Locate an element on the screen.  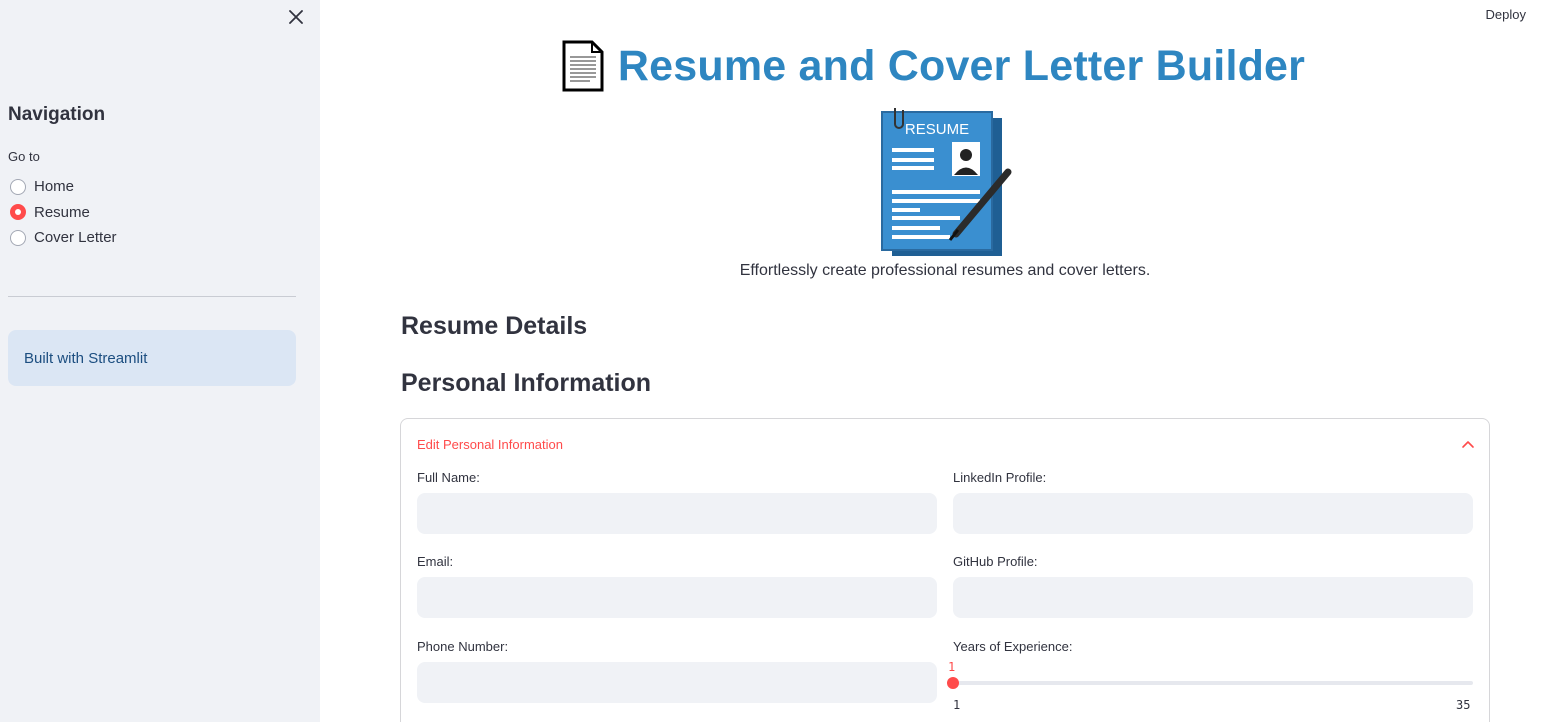
nav-radio-group: Home Resume Cover Letter is located at coordinates (62, 212).